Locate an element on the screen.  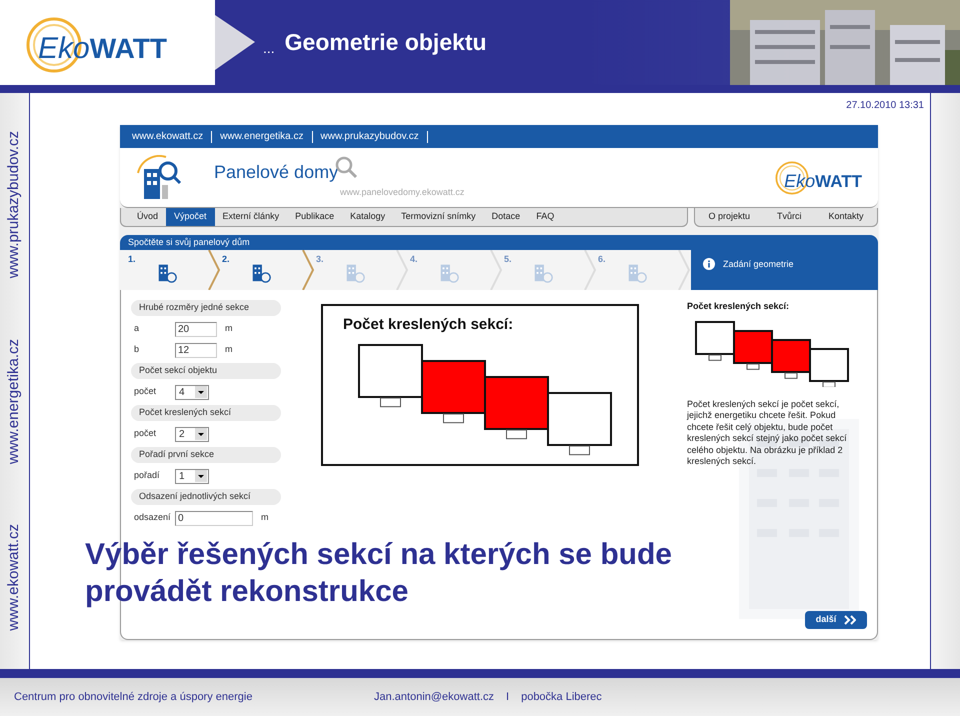
field-label: b is located at coordinates (136, 349).